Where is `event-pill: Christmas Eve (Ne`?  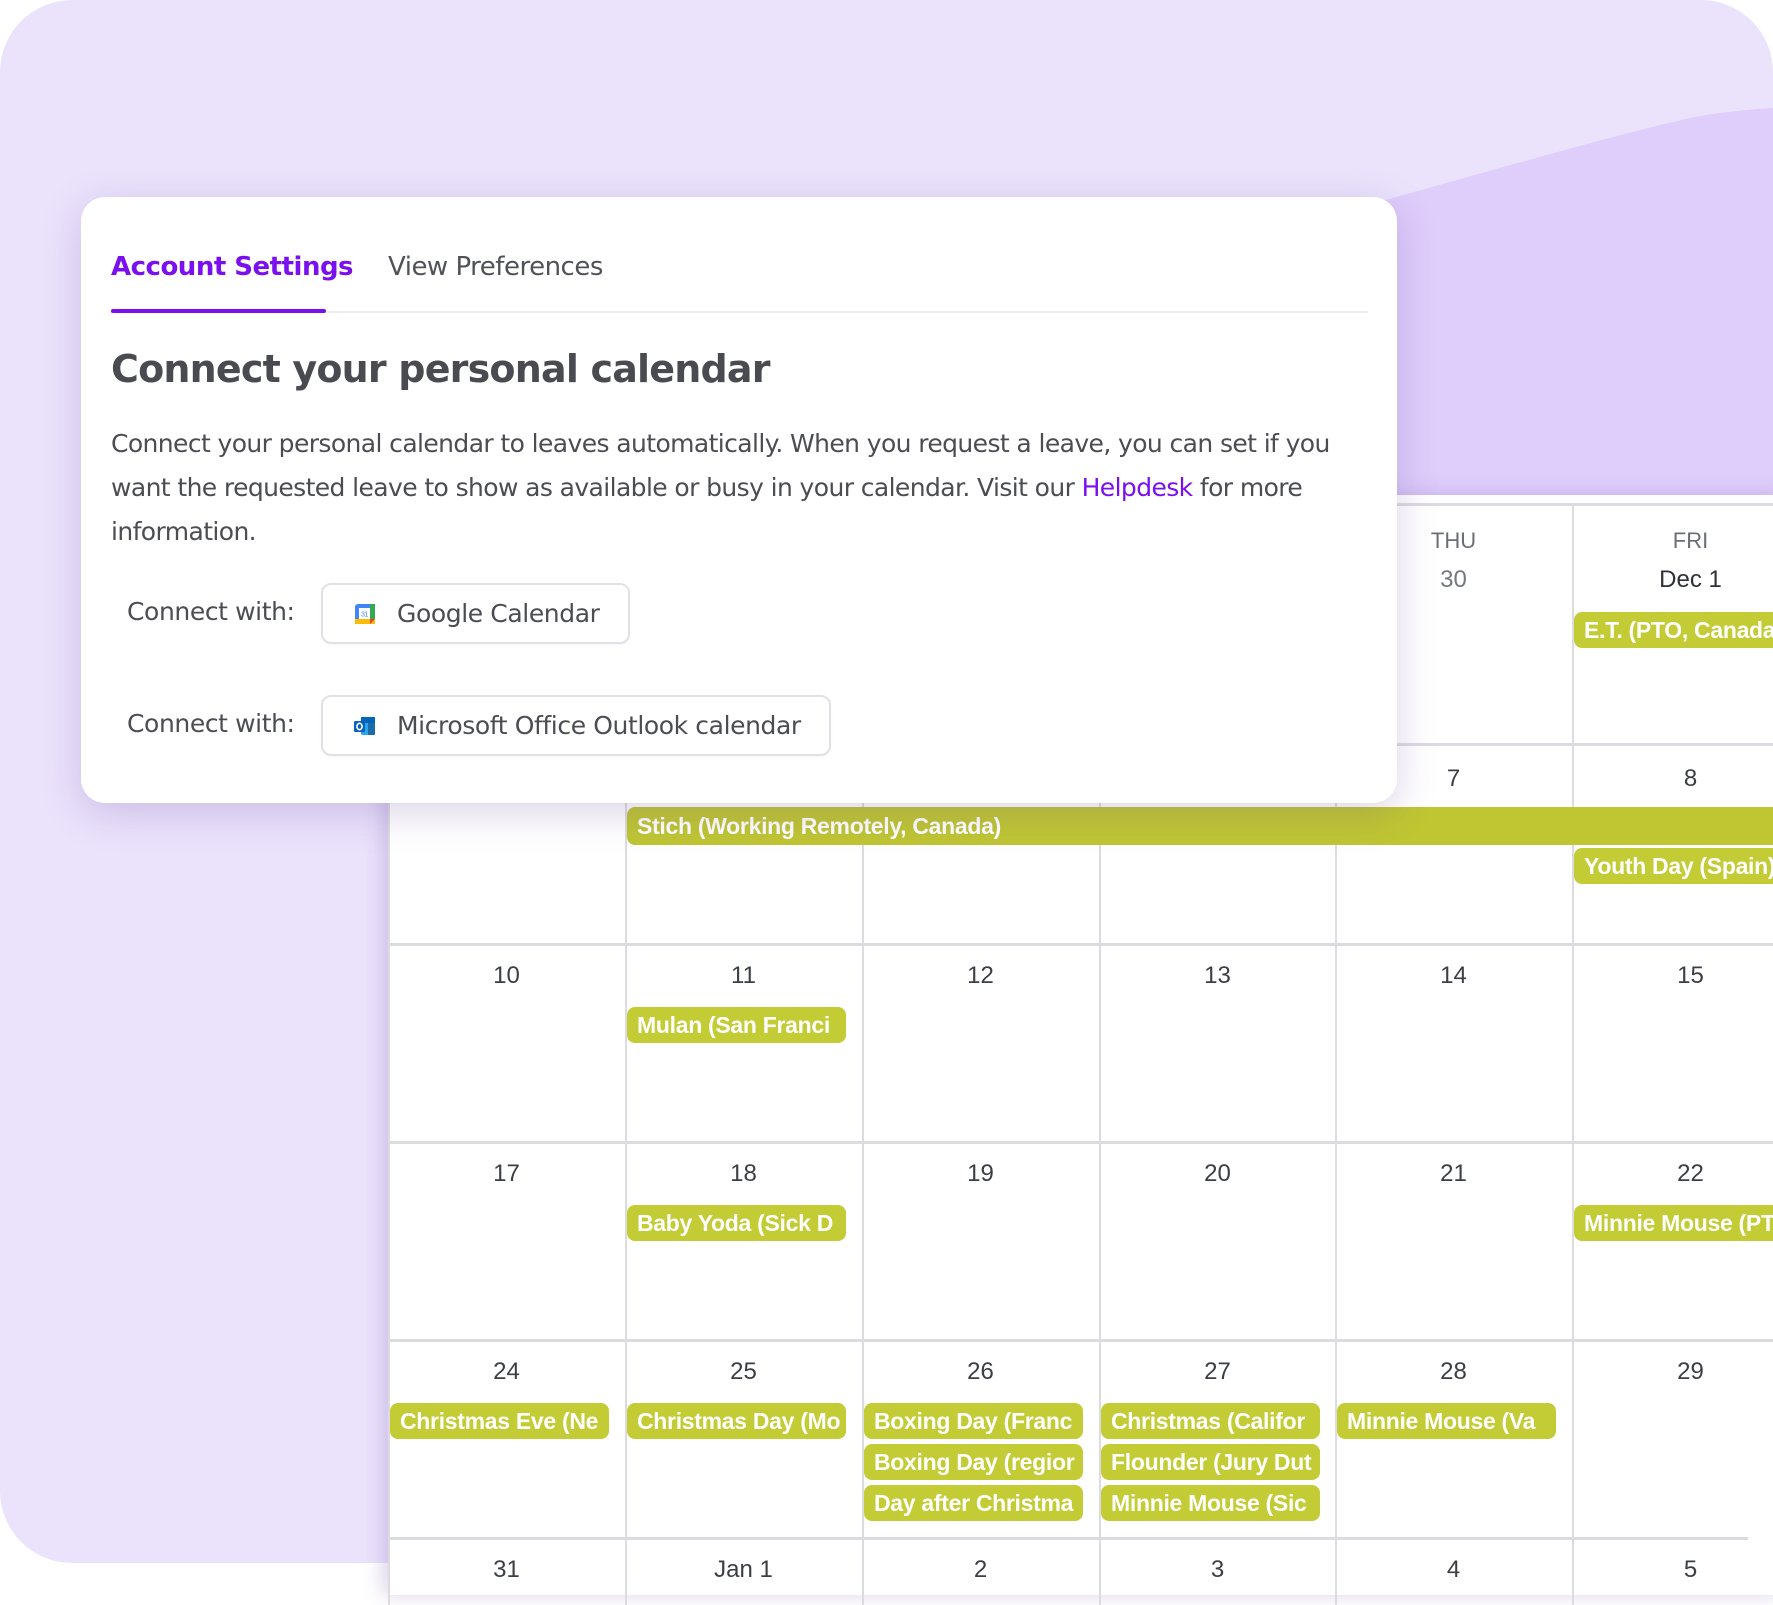 event-pill: Christmas Eve (Ne is located at coordinates (499, 1421).